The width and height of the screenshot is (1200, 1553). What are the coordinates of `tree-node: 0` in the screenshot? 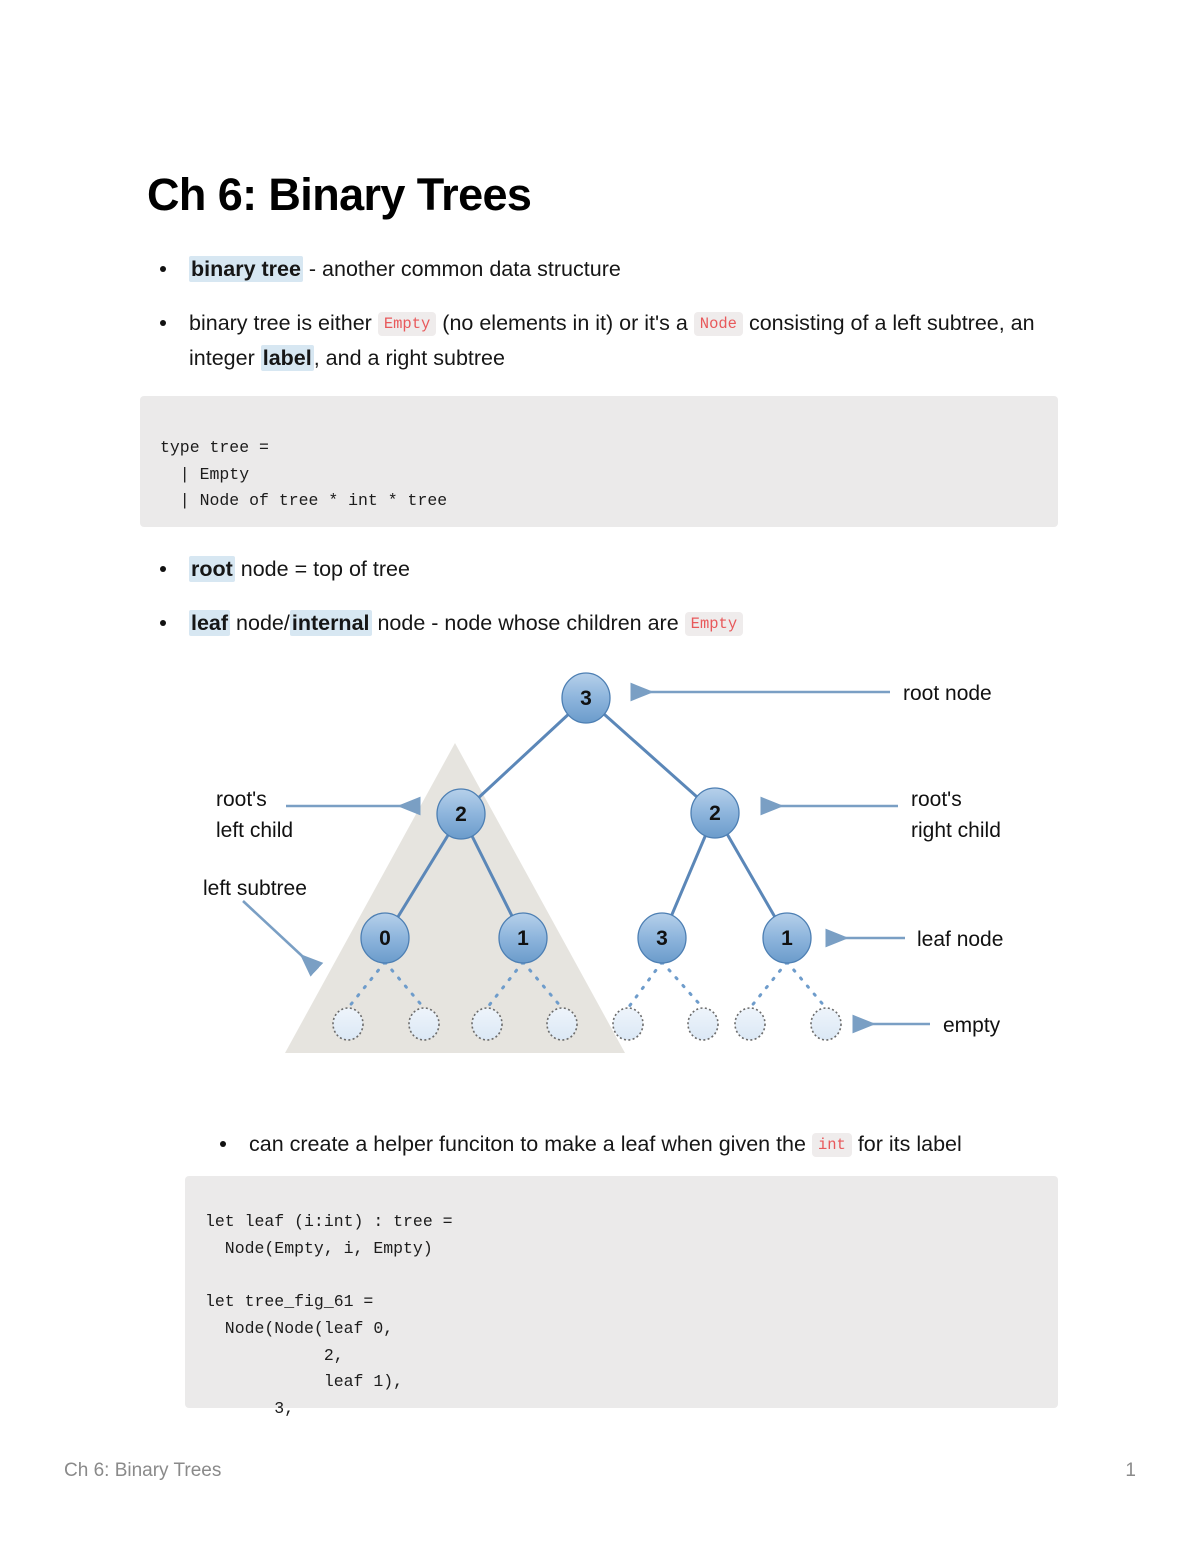 It's located at (385, 938).